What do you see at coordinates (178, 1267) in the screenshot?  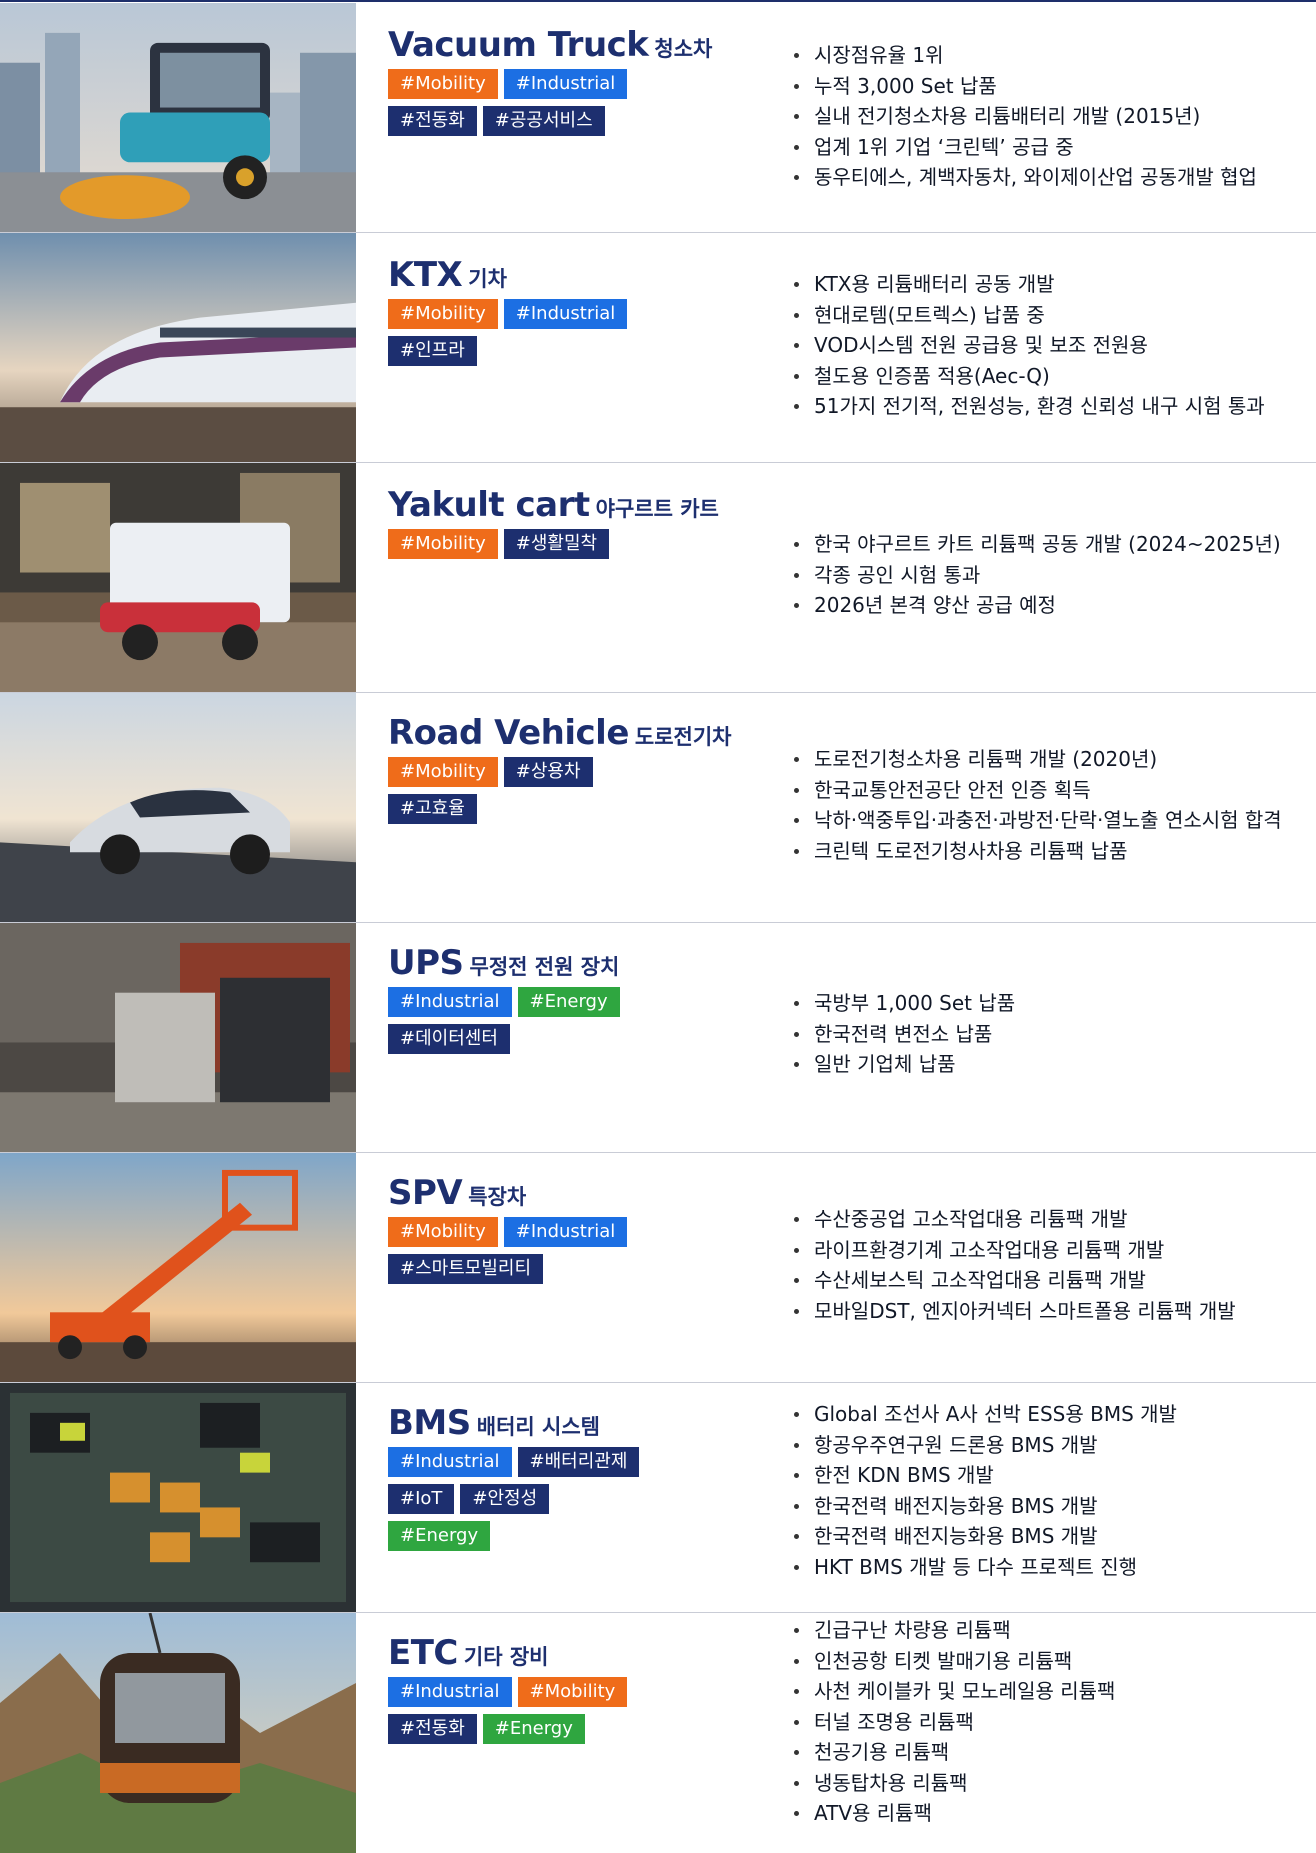 I see `spv-lift-photo` at bounding box center [178, 1267].